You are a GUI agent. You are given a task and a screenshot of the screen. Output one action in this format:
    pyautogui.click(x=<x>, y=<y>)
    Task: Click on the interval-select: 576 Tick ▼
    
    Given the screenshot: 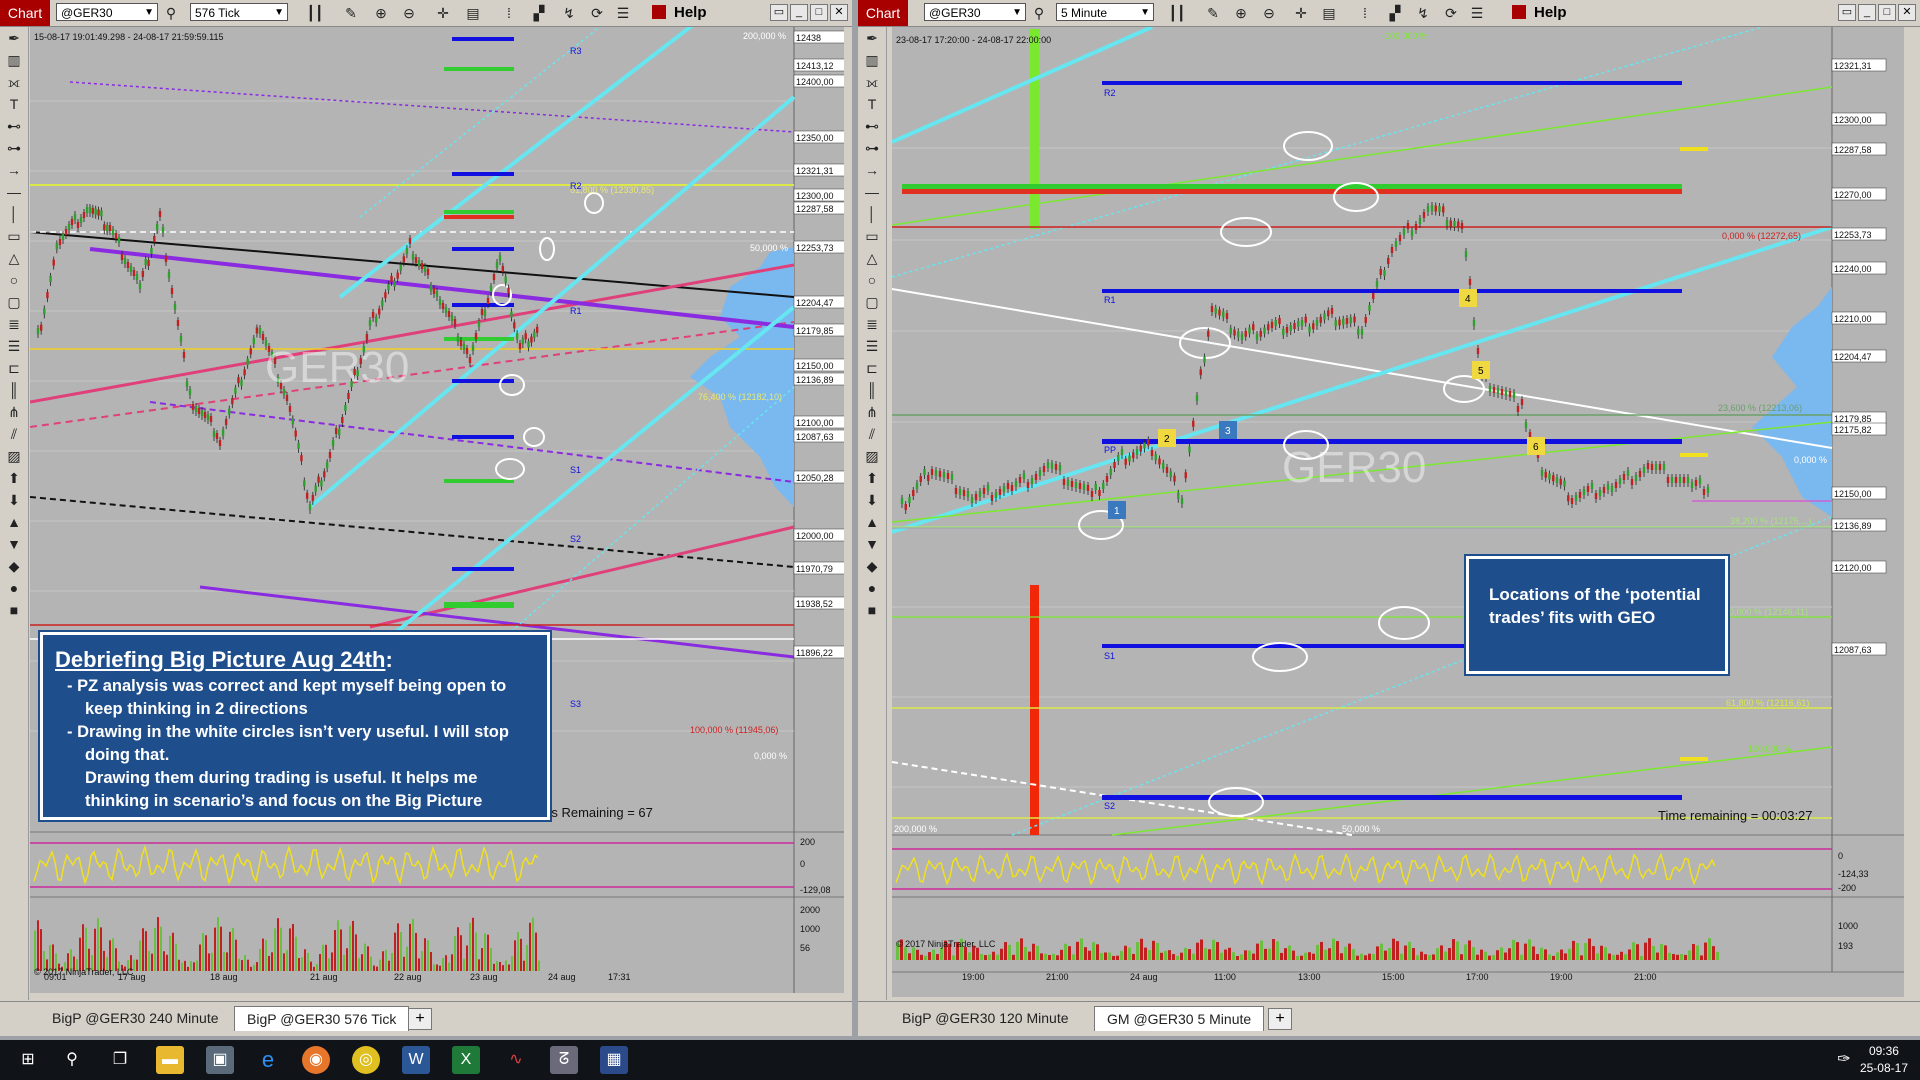 What is the action you would take?
    pyautogui.click(x=239, y=12)
    